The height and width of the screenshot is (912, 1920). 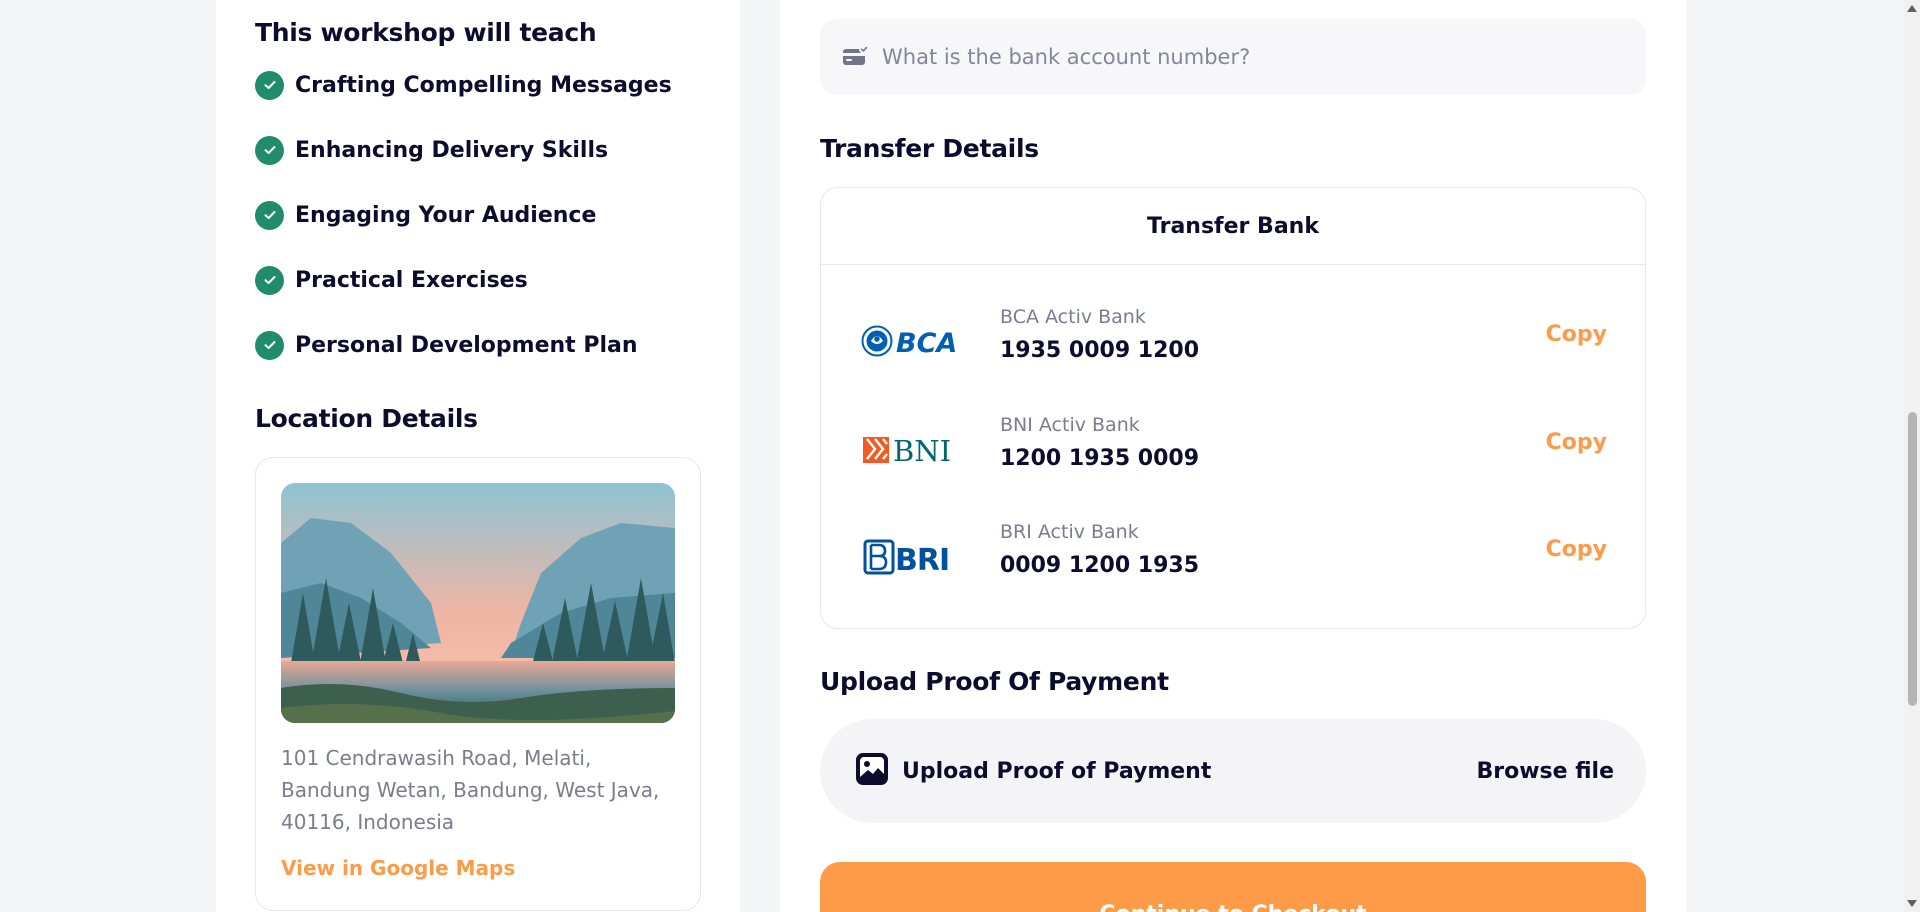 I want to click on page-scrollbar, so click(x=1912, y=456).